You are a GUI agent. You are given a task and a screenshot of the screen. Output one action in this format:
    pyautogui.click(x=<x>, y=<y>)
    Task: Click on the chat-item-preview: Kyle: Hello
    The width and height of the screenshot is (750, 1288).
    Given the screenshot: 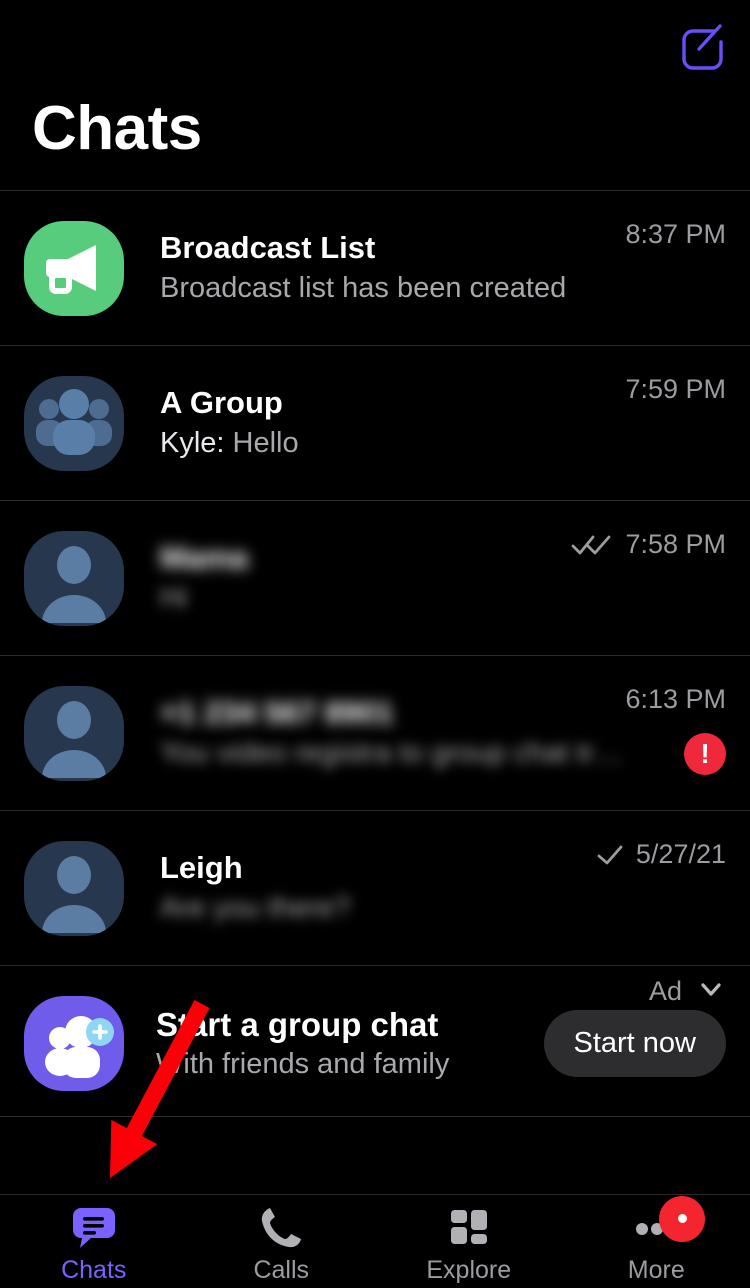 What is the action you would take?
    pyautogui.click(x=392, y=443)
    